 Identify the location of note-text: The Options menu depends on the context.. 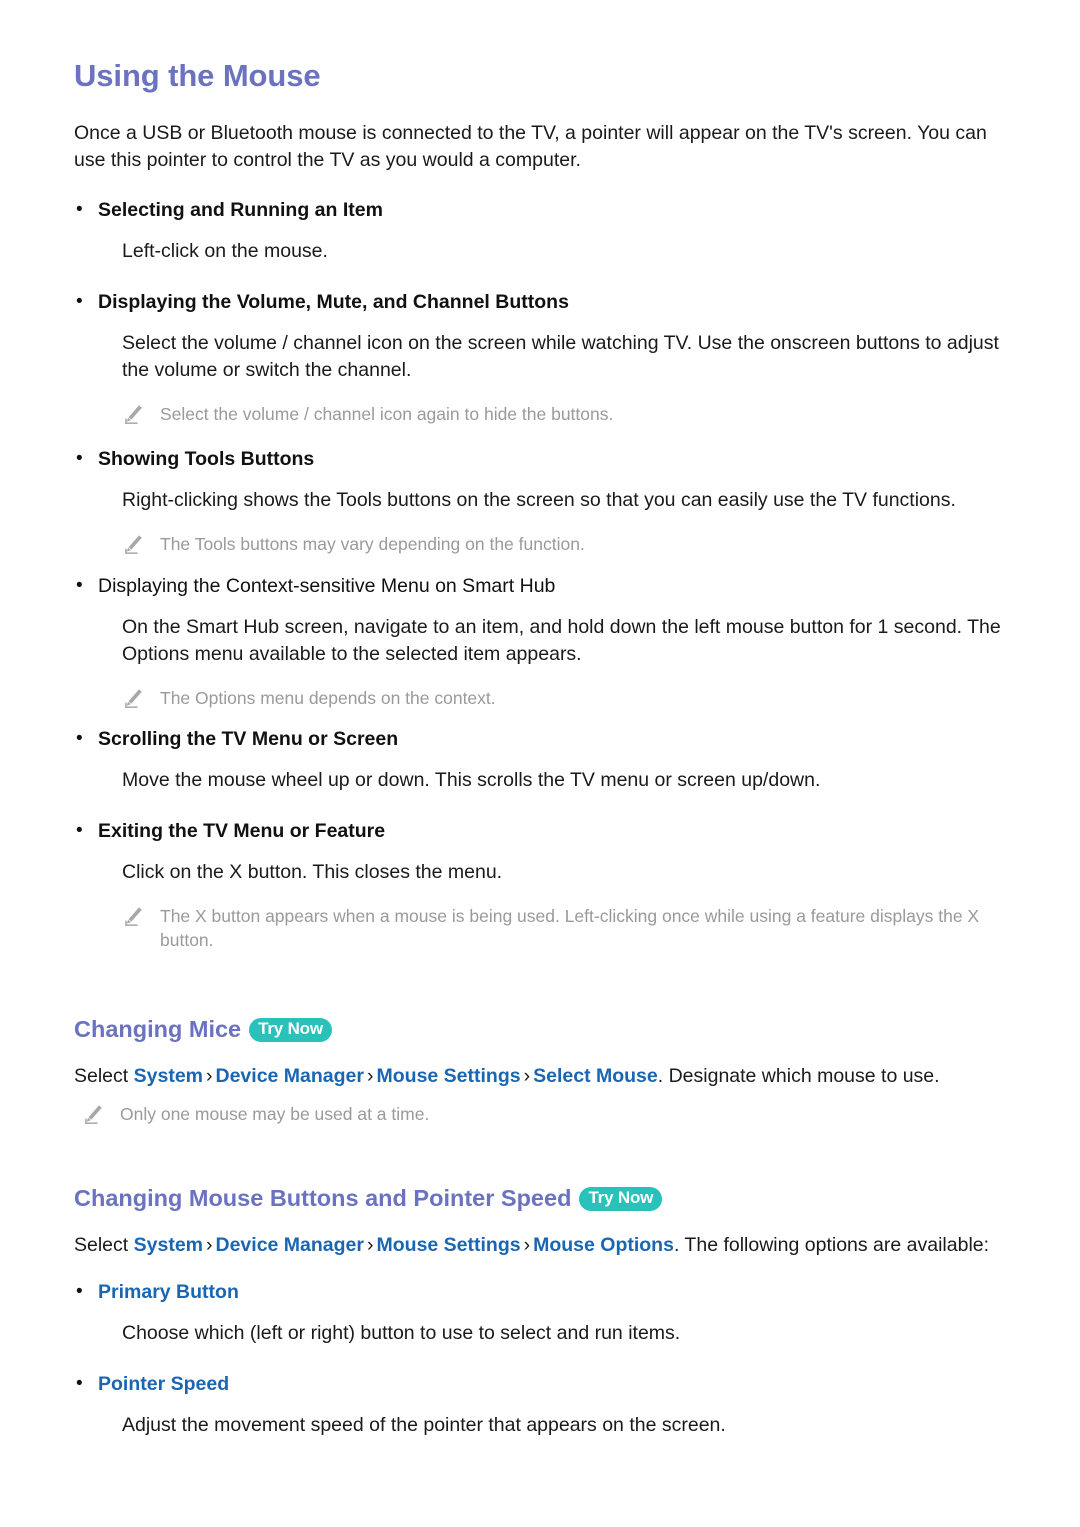
(328, 697).